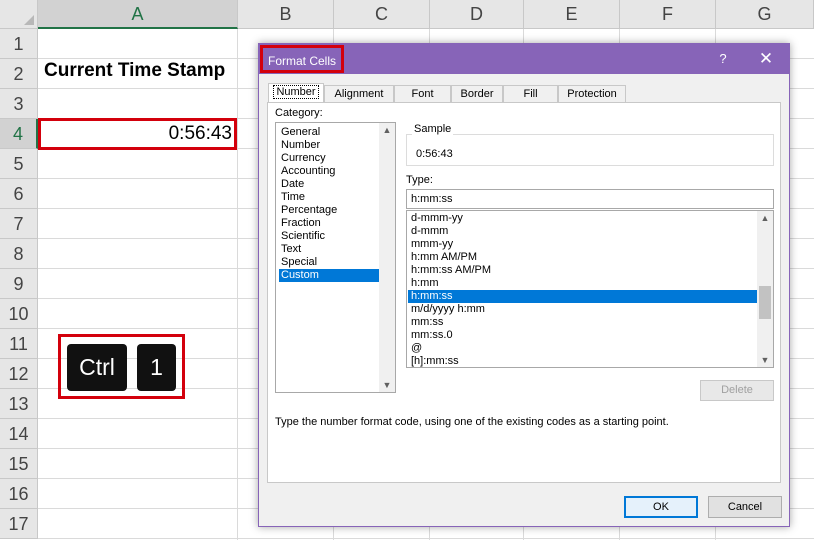 The height and width of the screenshot is (540, 814). What do you see at coordinates (583, 361) in the screenshot?
I see `format-code-item: [h]:mm:ss` at bounding box center [583, 361].